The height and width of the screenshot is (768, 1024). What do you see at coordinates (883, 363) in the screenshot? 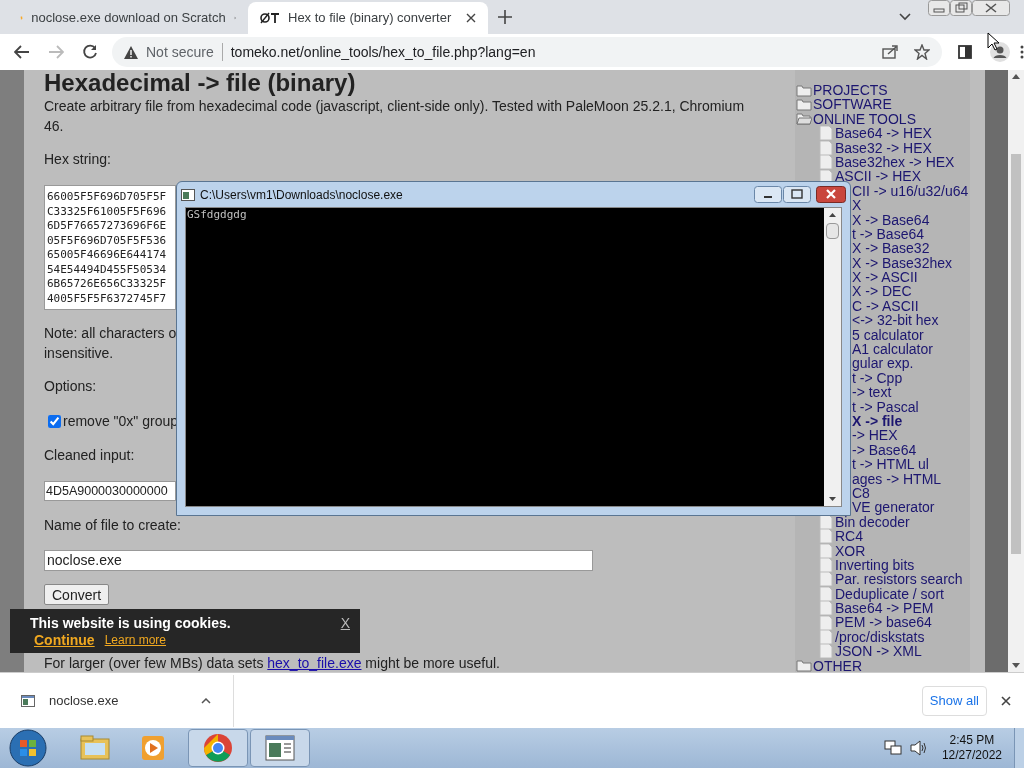
I see `nav-link: gular exp.` at bounding box center [883, 363].